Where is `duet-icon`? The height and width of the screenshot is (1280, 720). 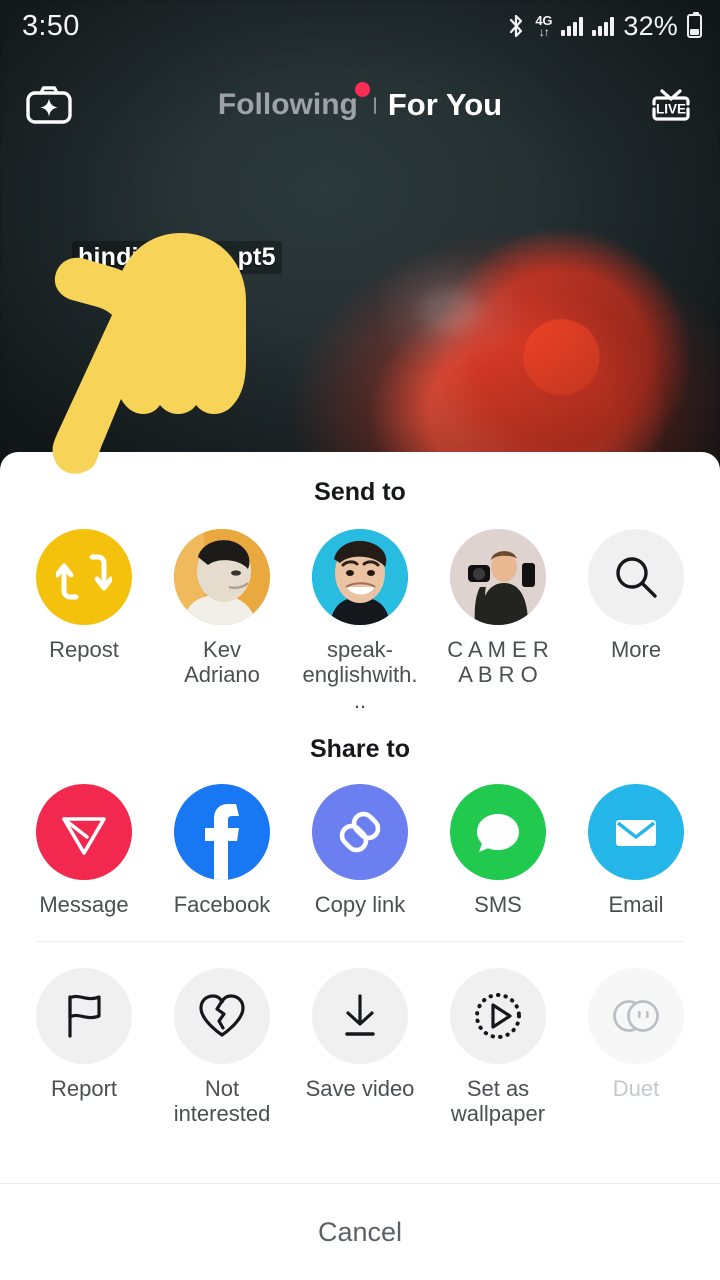
duet-icon is located at coordinates (636, 1016).